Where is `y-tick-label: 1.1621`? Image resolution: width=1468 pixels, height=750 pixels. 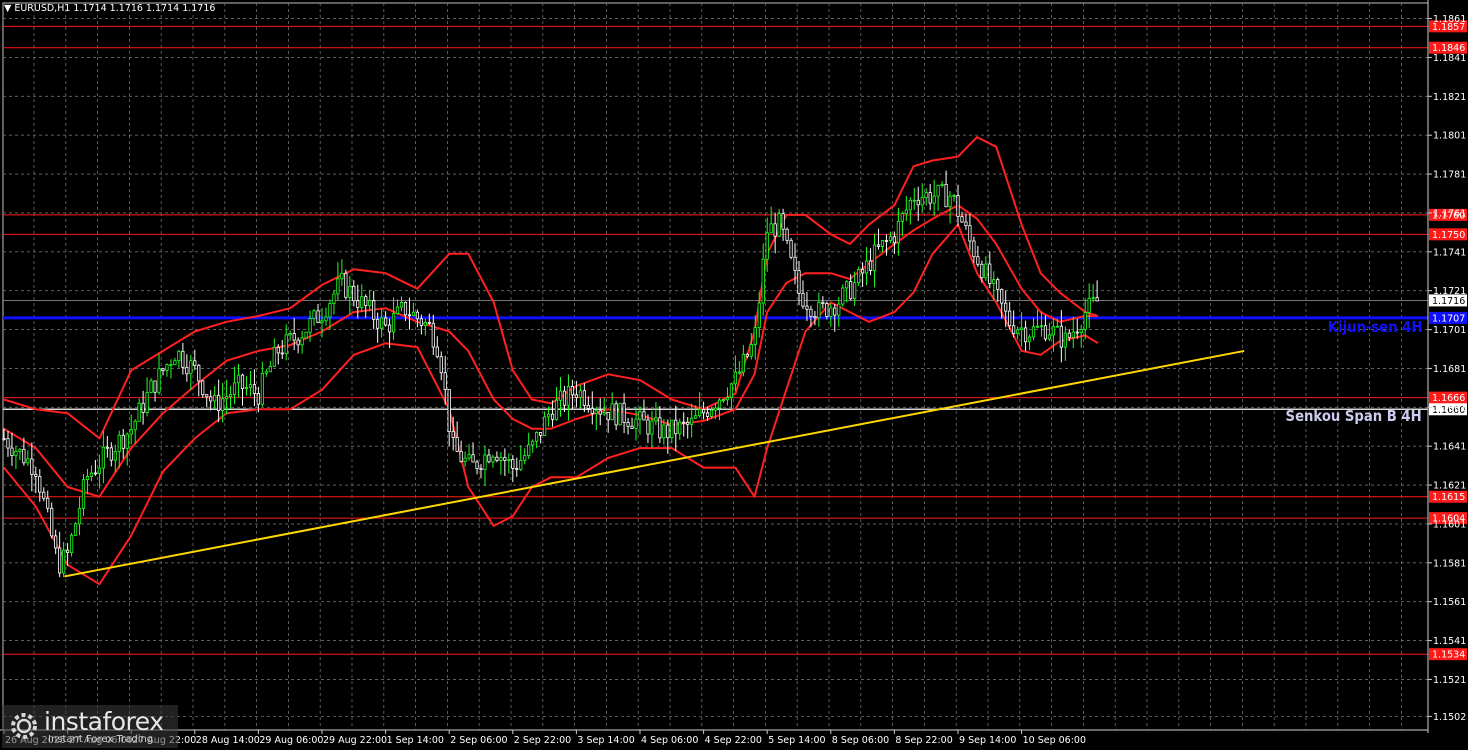
y-tick-label: 1.1621 is located at coordinates (1449, 486).